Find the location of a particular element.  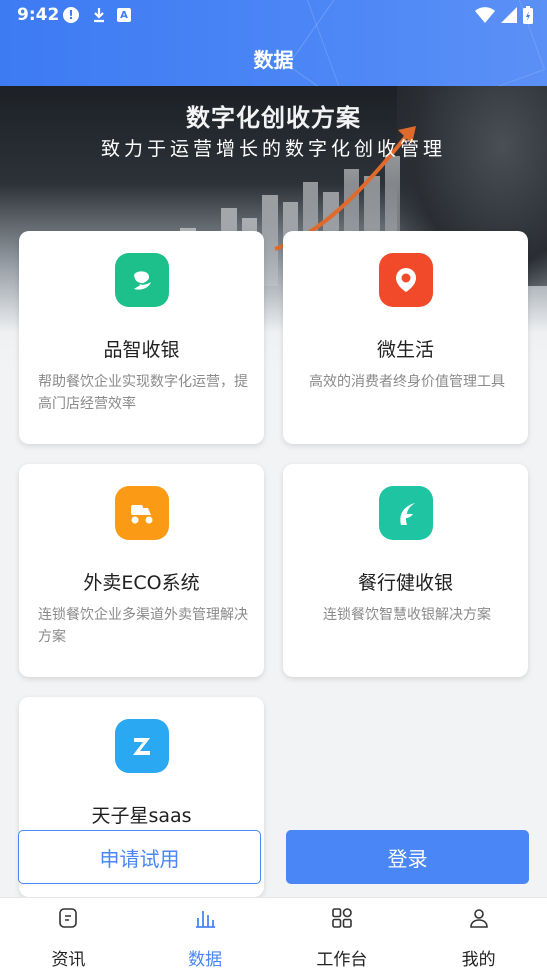

product-card-weishenghuo: 微生活 高效的消费者终身价值管理工具 is located at coordinates (405, 337).